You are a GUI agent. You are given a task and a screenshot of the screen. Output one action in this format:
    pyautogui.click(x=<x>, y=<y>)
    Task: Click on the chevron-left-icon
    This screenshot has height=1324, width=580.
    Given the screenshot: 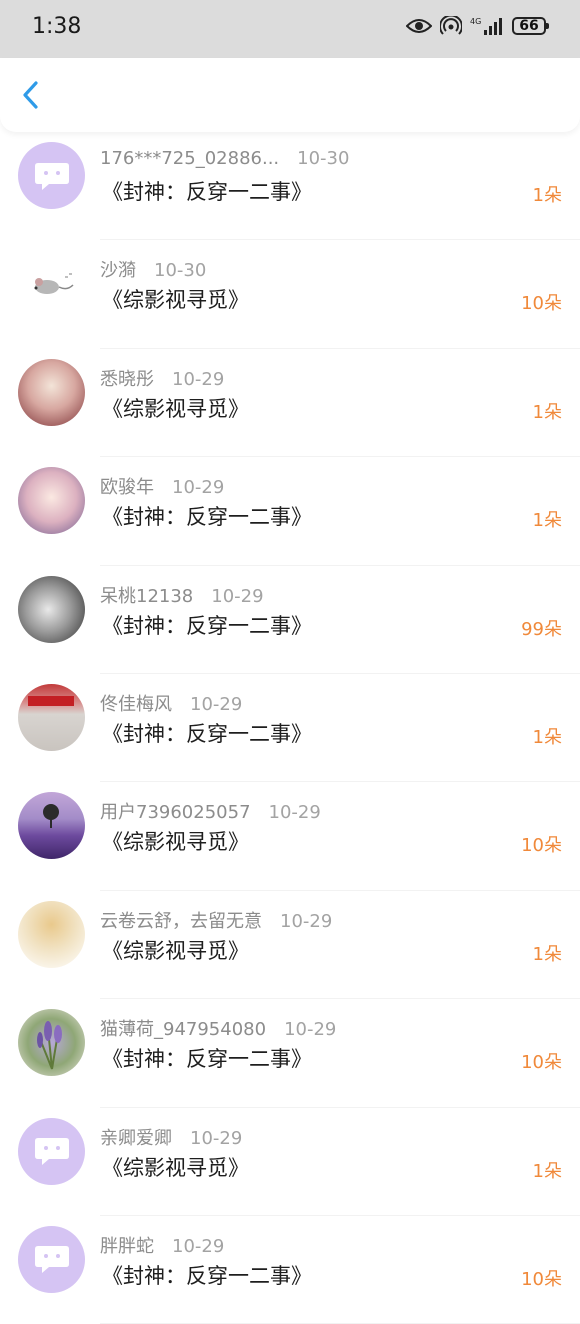 What is the action you would take?
    pyautogui.click(x=30, y=95)
    